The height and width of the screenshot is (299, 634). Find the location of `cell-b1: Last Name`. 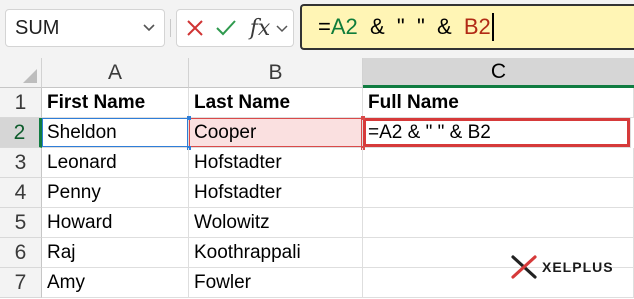

cell-b1: Last Name is located at coordinates (276, 103).